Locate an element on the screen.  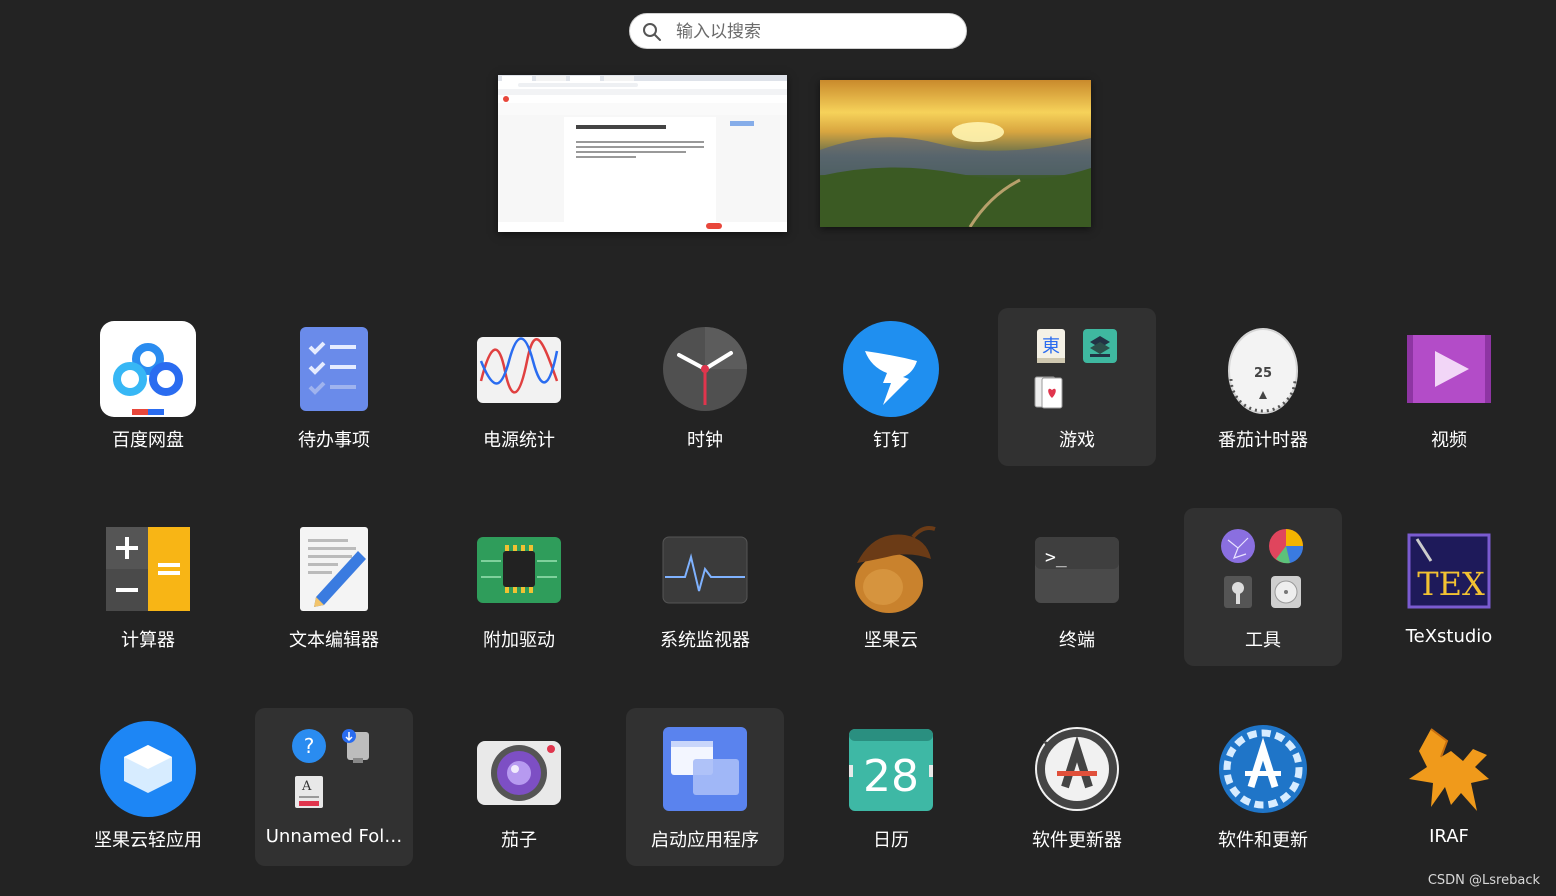
app-label: 日历 is located at coordinates (891, 840).